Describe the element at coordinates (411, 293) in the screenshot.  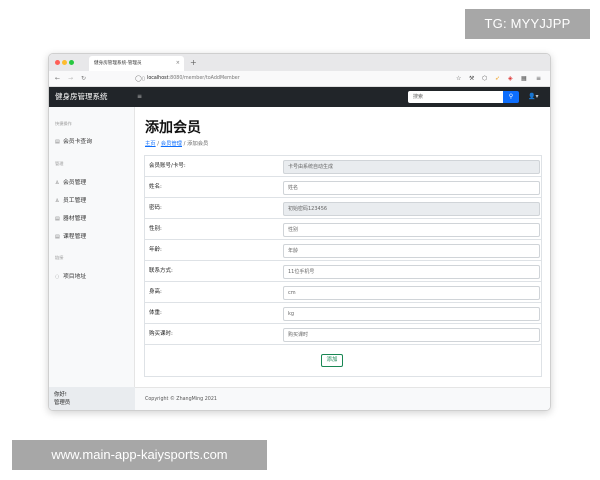
I see `height-input` at that location.